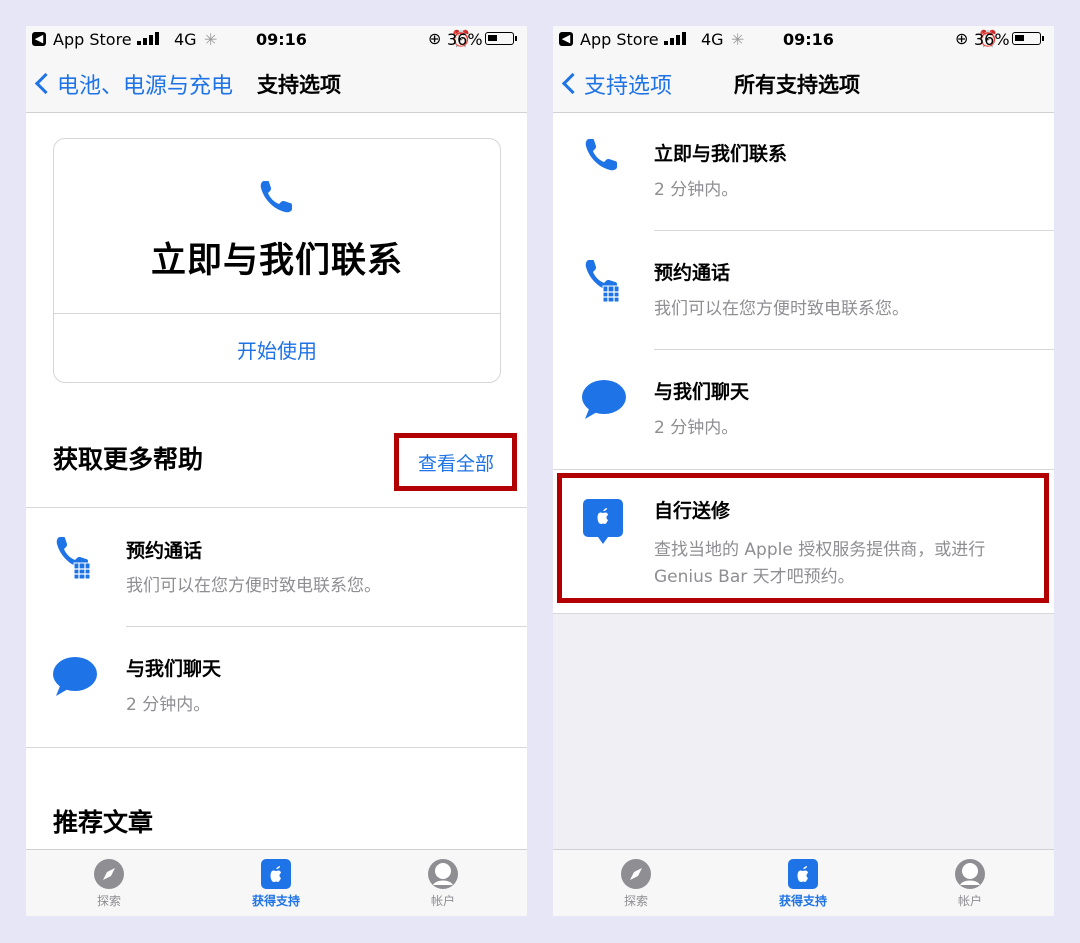 This screenshot has width=1080, height=943. I want to click on status-bar: ◀ App Store 4G ✳ 09:16 ⊕ ⏰ 36% 36%, so click(276, 40).